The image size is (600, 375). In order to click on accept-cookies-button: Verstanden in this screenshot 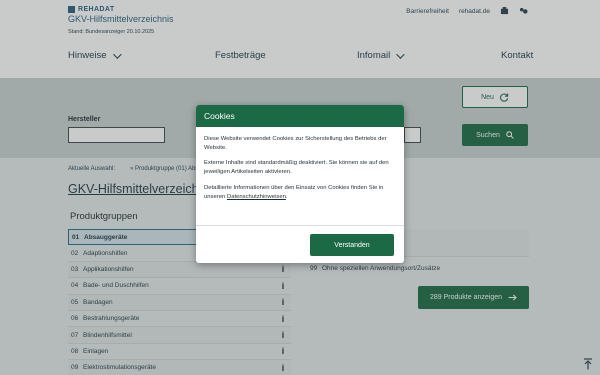, I will do `click(352, 245)`.